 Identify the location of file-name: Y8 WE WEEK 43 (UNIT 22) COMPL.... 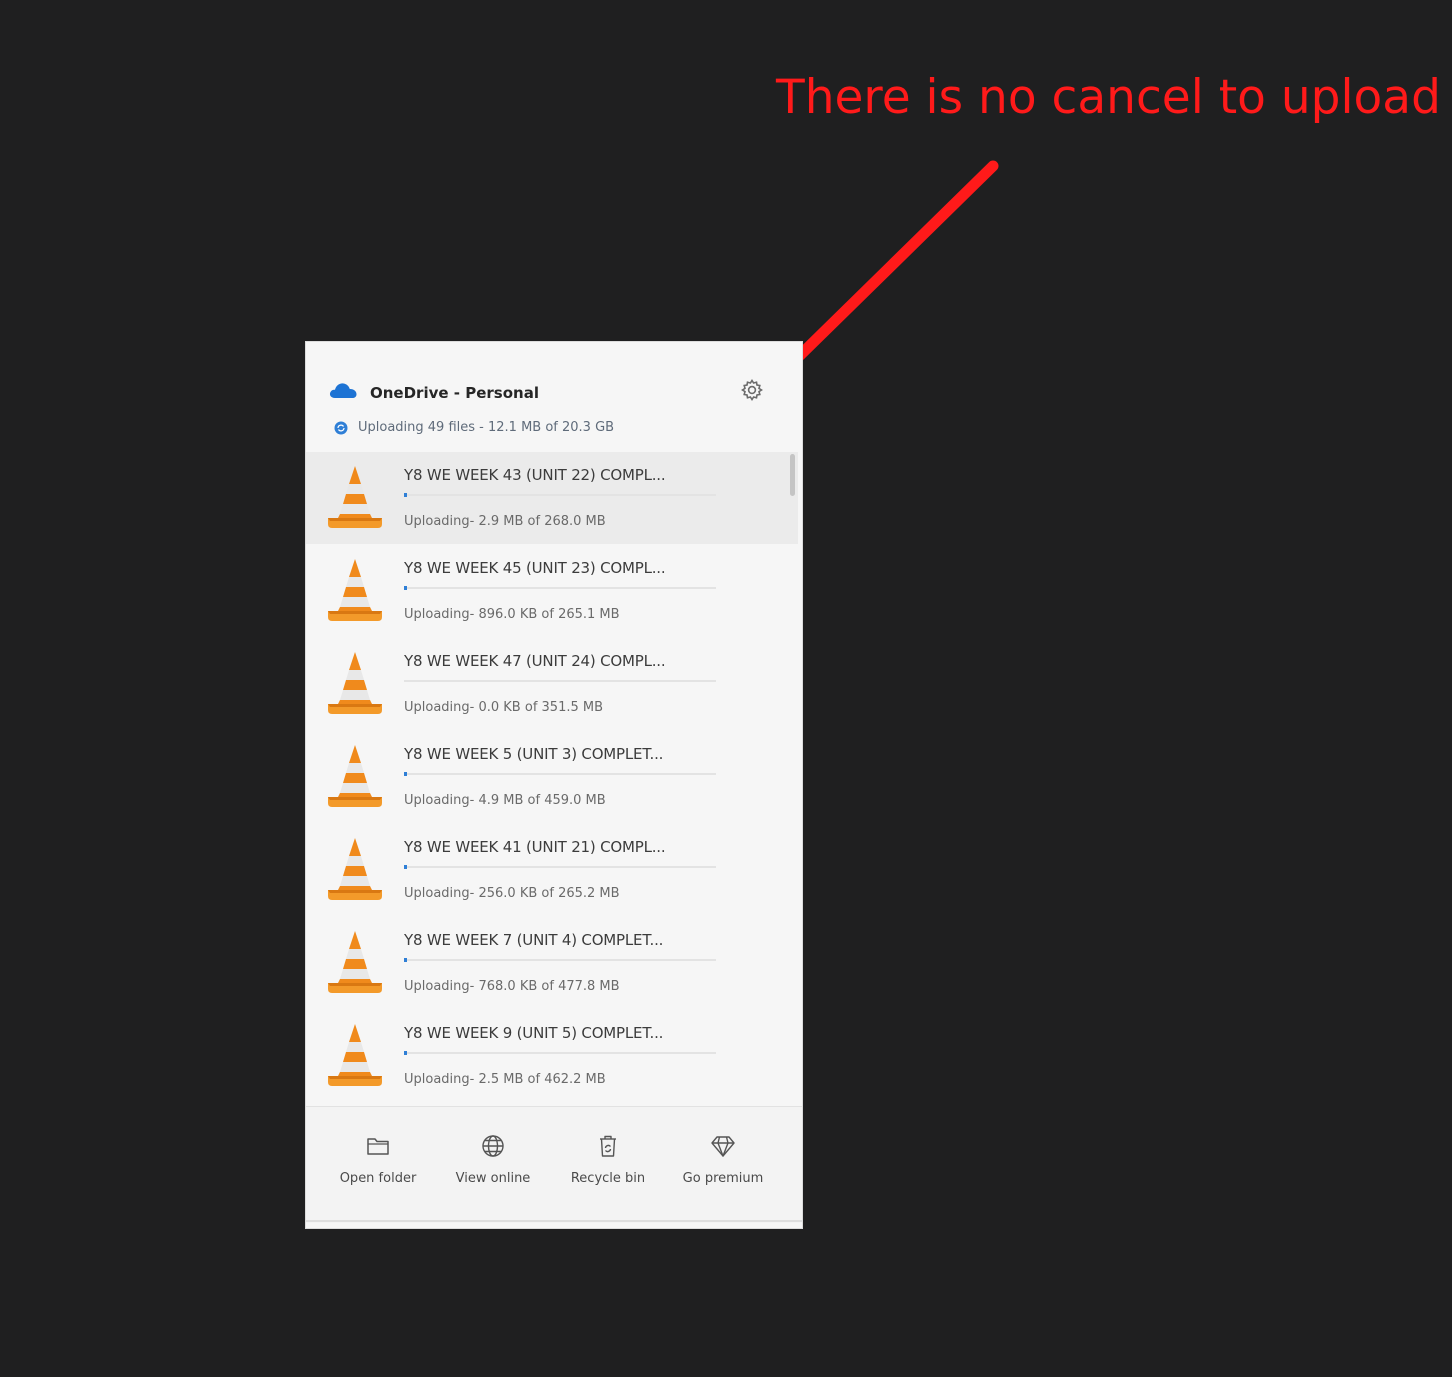
(535, 475).